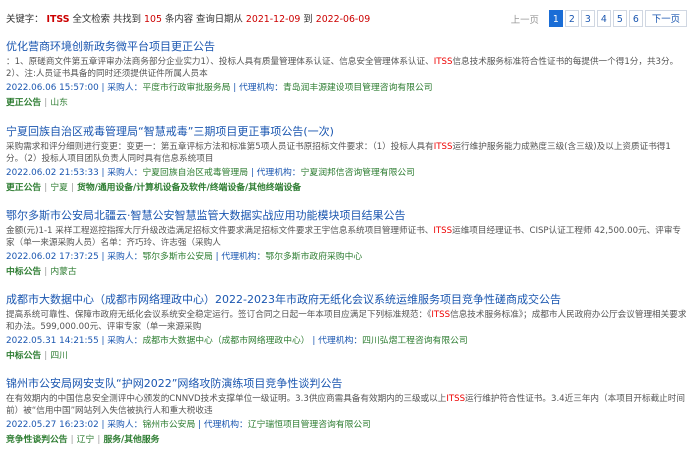  Describe the element at coordinates (346, 215) in the screenshot. I see `result-title-link: 鄂尔多斯市公安局北疆云·智慧公安智慧监管大数据实战应用功能模块项目结果公告` at that location.